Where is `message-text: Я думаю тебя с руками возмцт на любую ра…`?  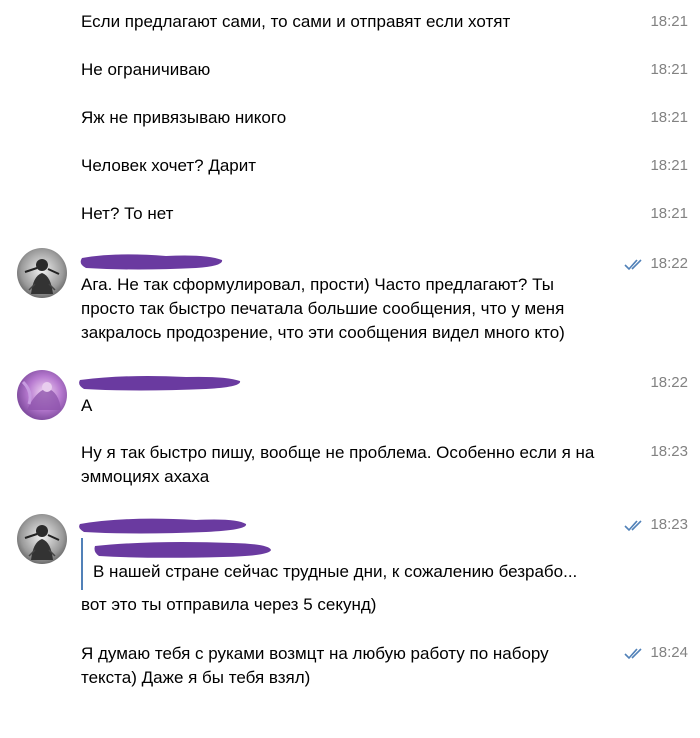 message-text: Я думаю тебя с руками возмцт на любую ра… is located at coordinates (315, 665).